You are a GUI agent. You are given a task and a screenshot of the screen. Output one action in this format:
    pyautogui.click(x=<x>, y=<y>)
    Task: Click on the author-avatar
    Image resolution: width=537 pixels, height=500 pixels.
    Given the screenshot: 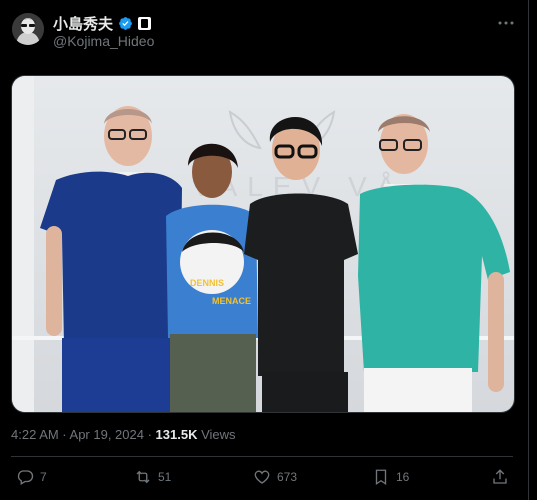 What is the action you would take?
    pyautogui.click(x=28, y=29)
    